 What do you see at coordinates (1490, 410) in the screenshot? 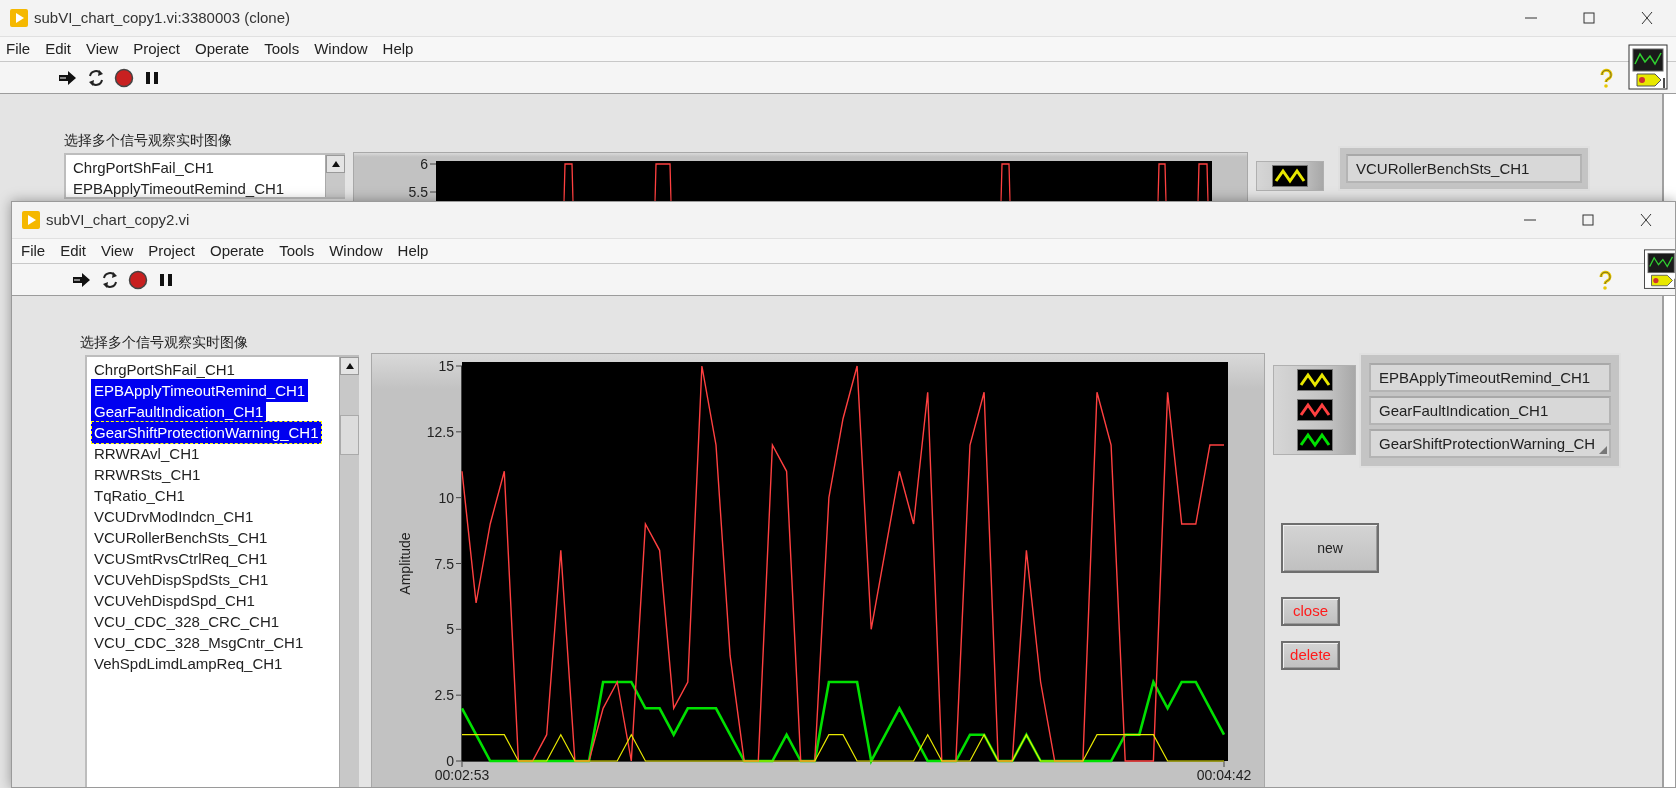
I see `legend-label: GearFaultIndication_CH1` at bounding box center [1490, 410].